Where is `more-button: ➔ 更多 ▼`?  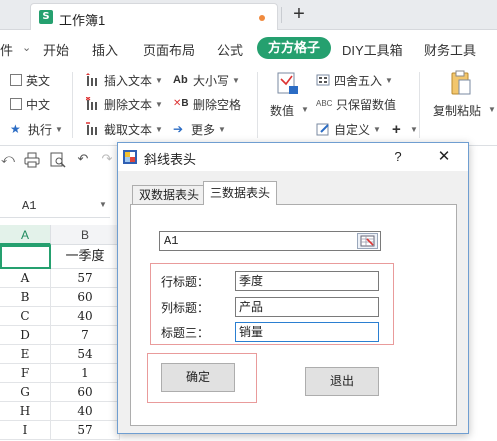 more-button: ➔ 更多 ▼ is located at coordinates (199, 129).